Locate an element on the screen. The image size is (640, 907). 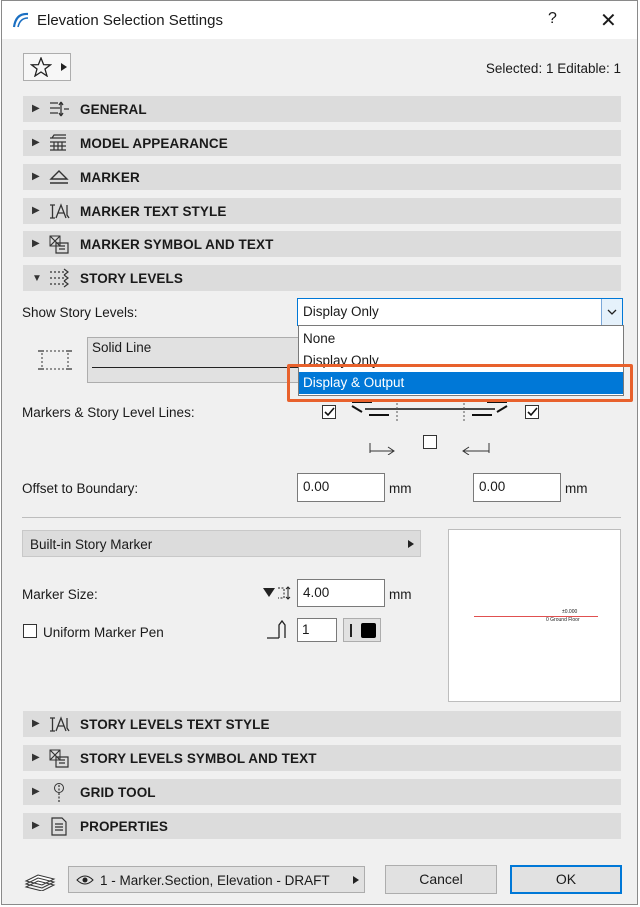
marker-size-unit: mm is located at coordinates (400, 594).